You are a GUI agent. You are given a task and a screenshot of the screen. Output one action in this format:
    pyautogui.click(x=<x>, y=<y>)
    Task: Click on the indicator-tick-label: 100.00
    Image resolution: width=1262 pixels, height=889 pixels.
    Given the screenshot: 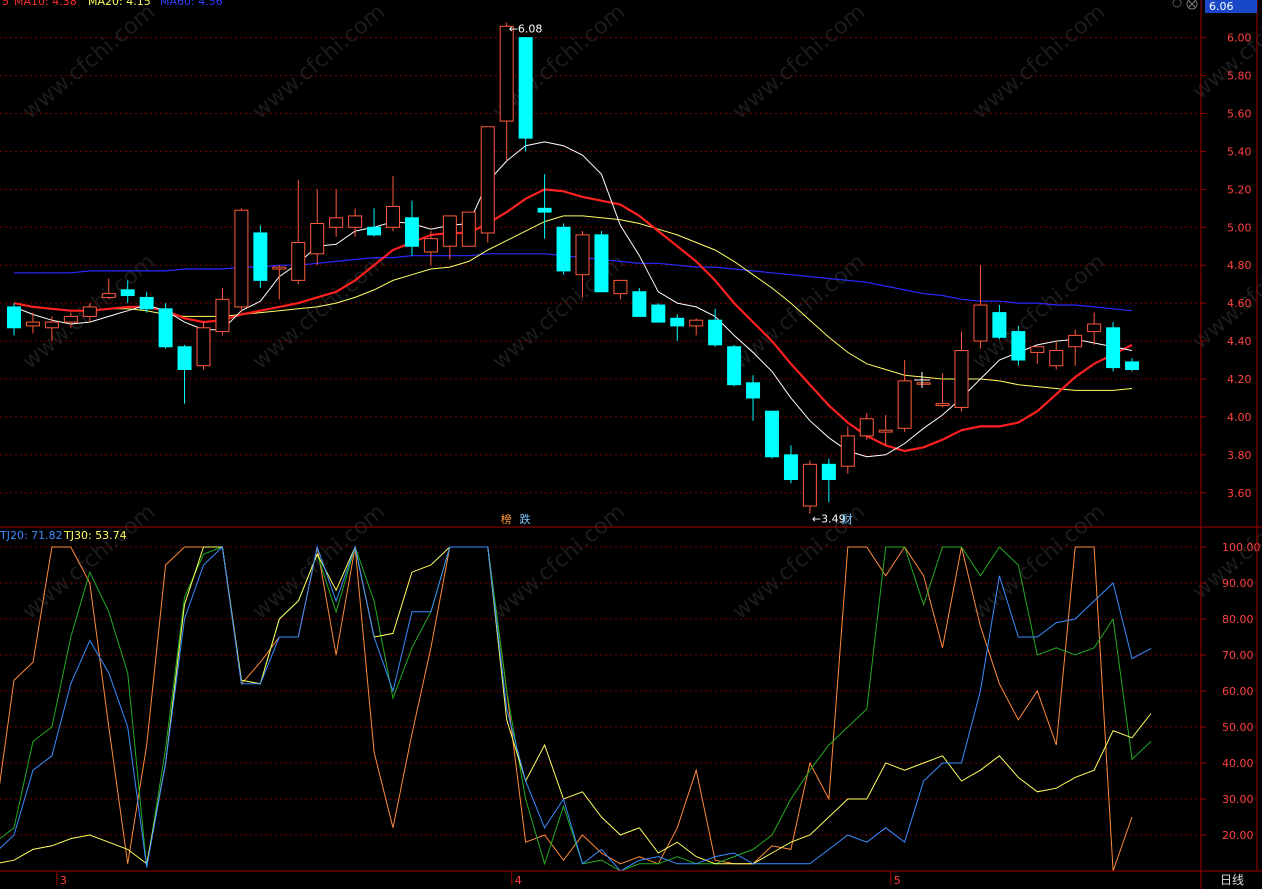 What is the action you would take?
    pyautogui.click(x=1241, y=547)
    